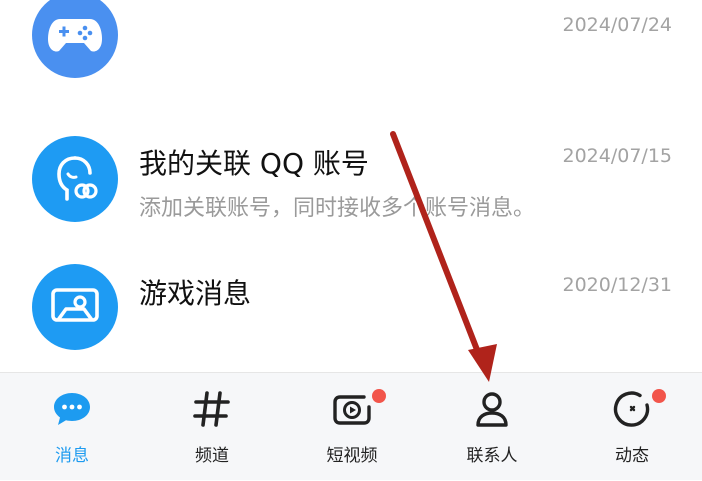 This screenshot has width=702, height=481. I want to click on conversation-title: 我的关联 QQ 账号, so click(254, 163).